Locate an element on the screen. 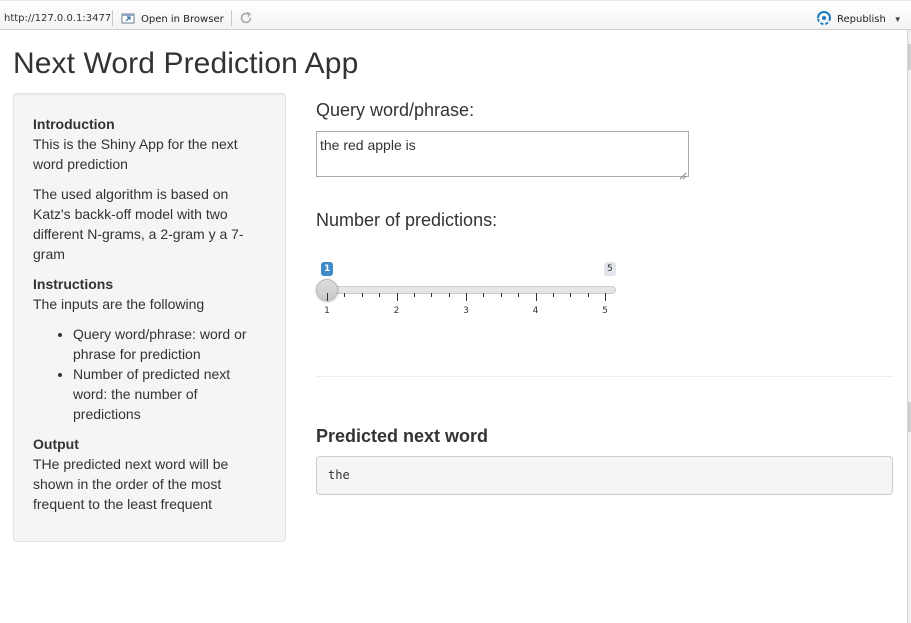 The height and width of the screenshot is (623, 911). instructions-heading: Instructions is located at coordinates (73, 284).